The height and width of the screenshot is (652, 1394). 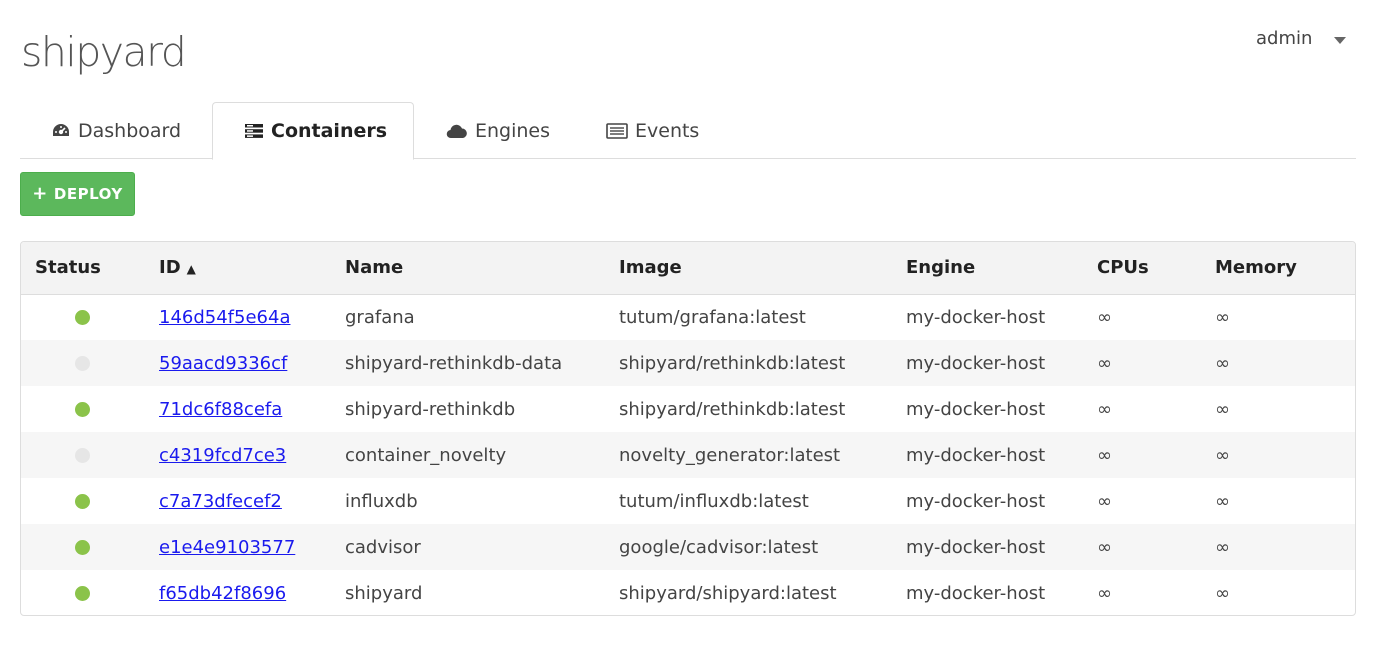 I want to click on container-id-link: e1e4e9103577, so click(x=227, y=547).